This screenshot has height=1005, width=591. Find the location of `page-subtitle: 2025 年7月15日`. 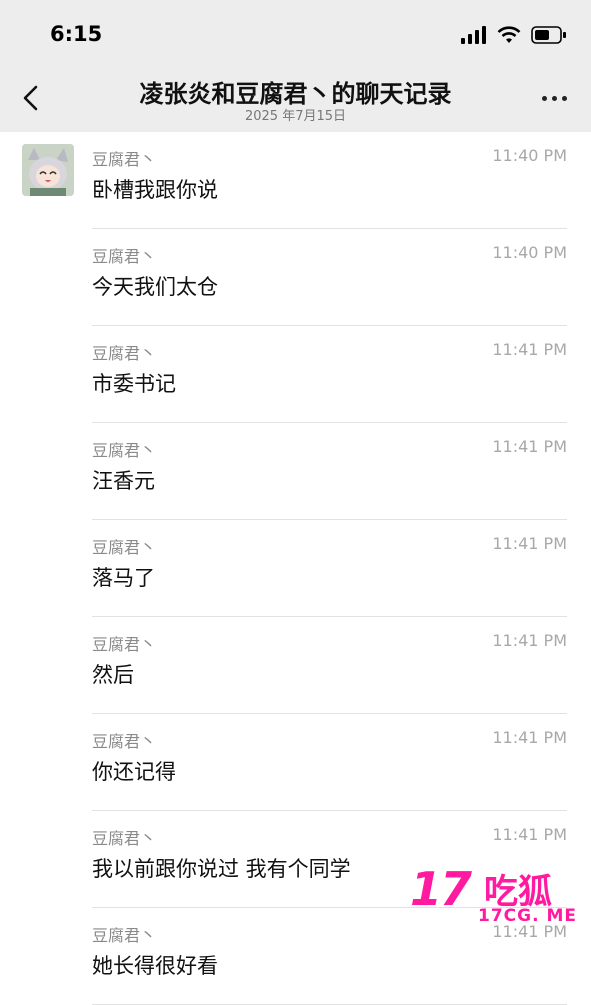

page-subtitle: 2025 年7月15日 is located at coordinates (295, 116).